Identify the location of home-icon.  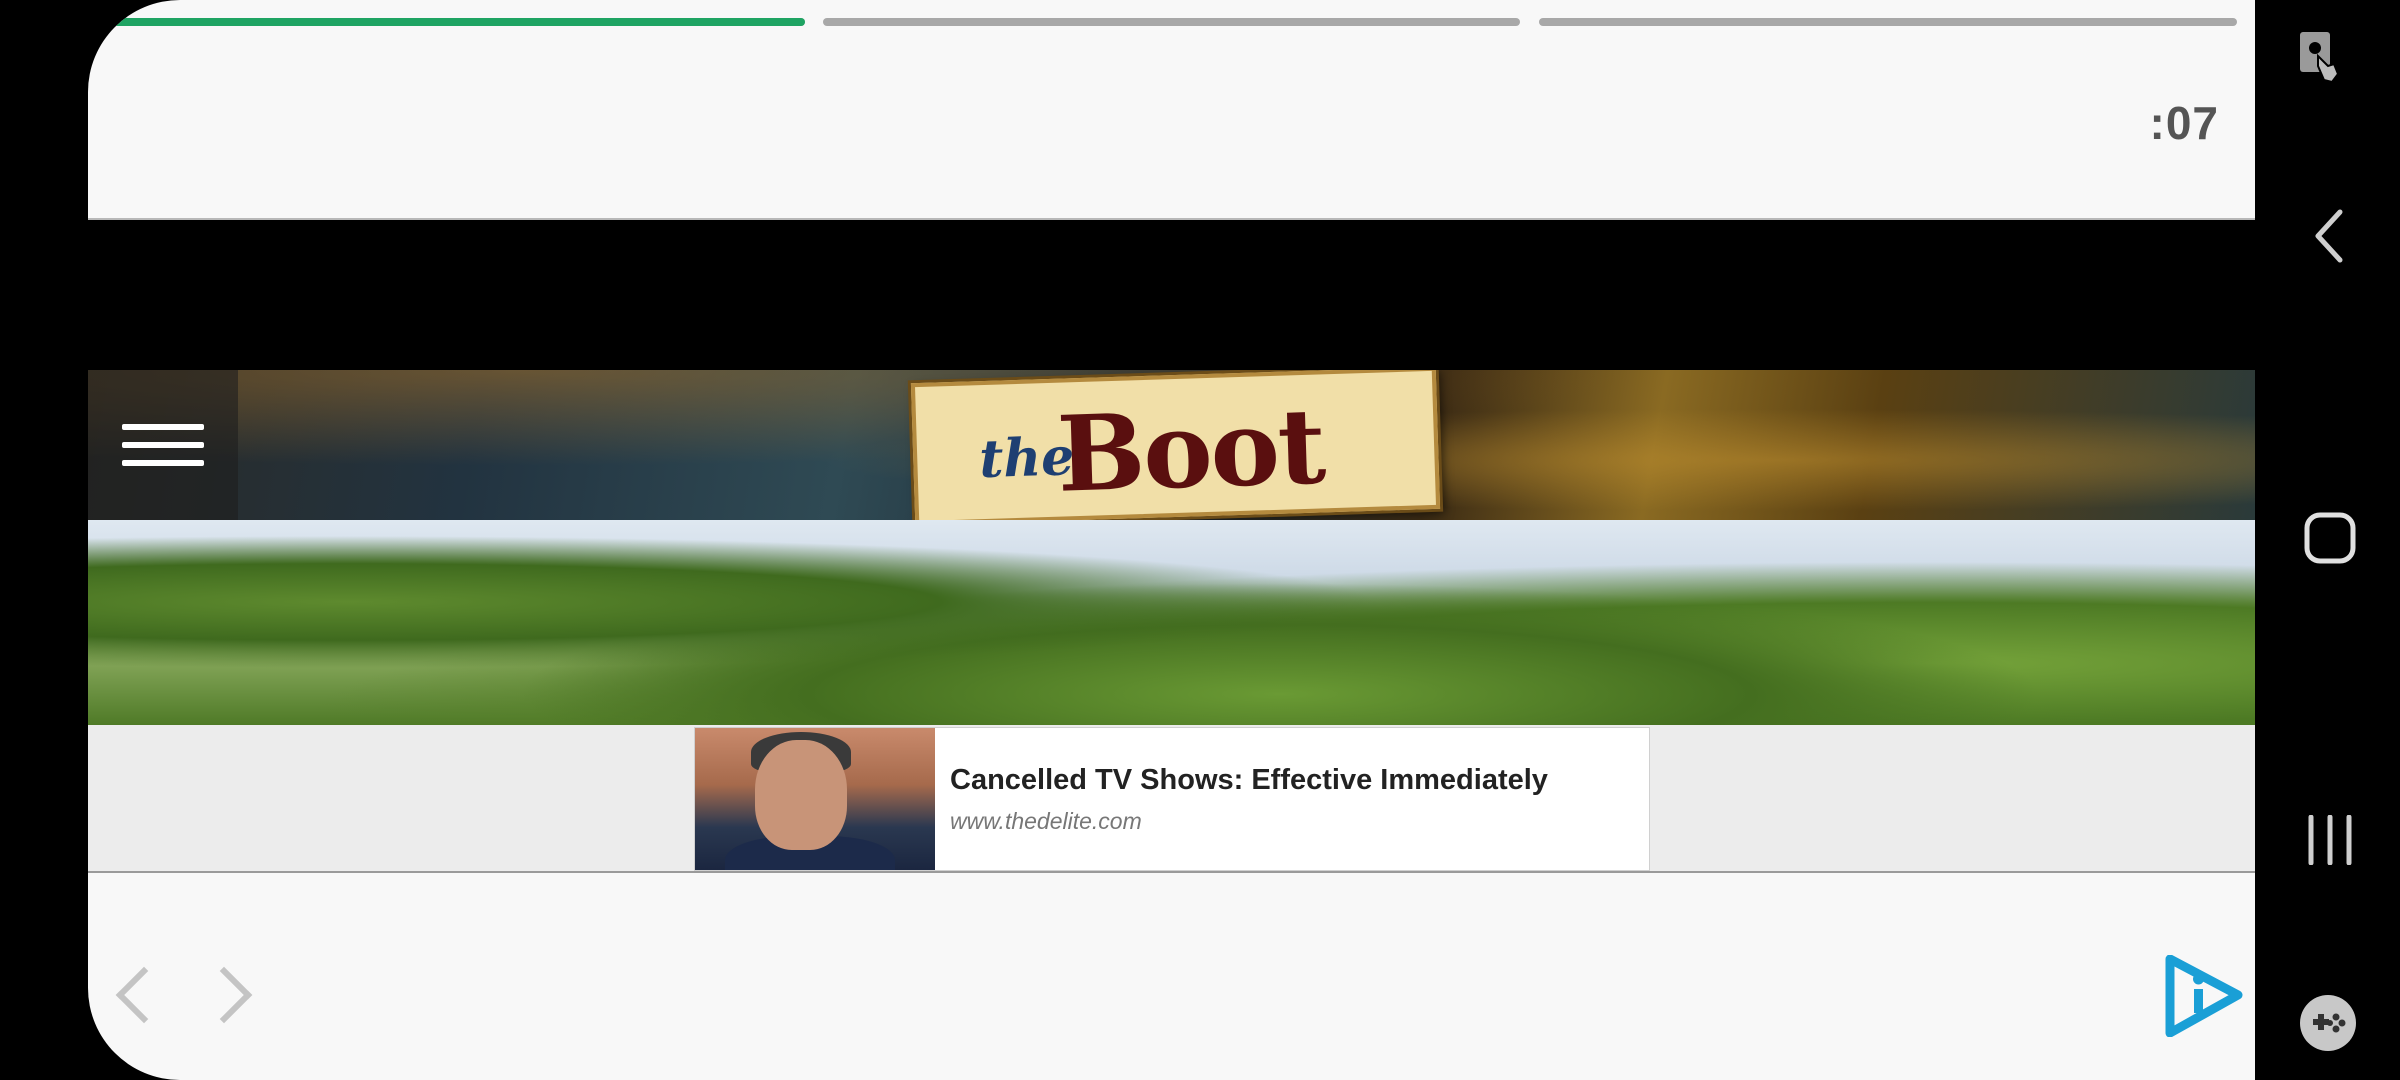
(2330, 538).